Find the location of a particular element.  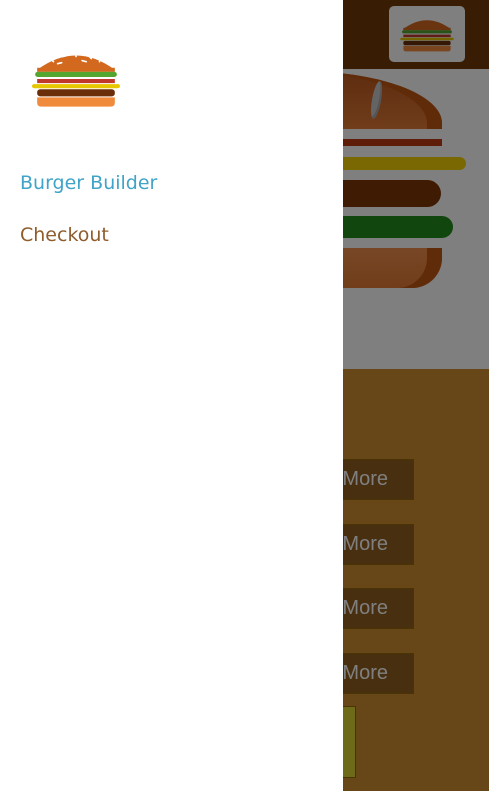

nav-item: Checkout is located at coordinates (88, 248).